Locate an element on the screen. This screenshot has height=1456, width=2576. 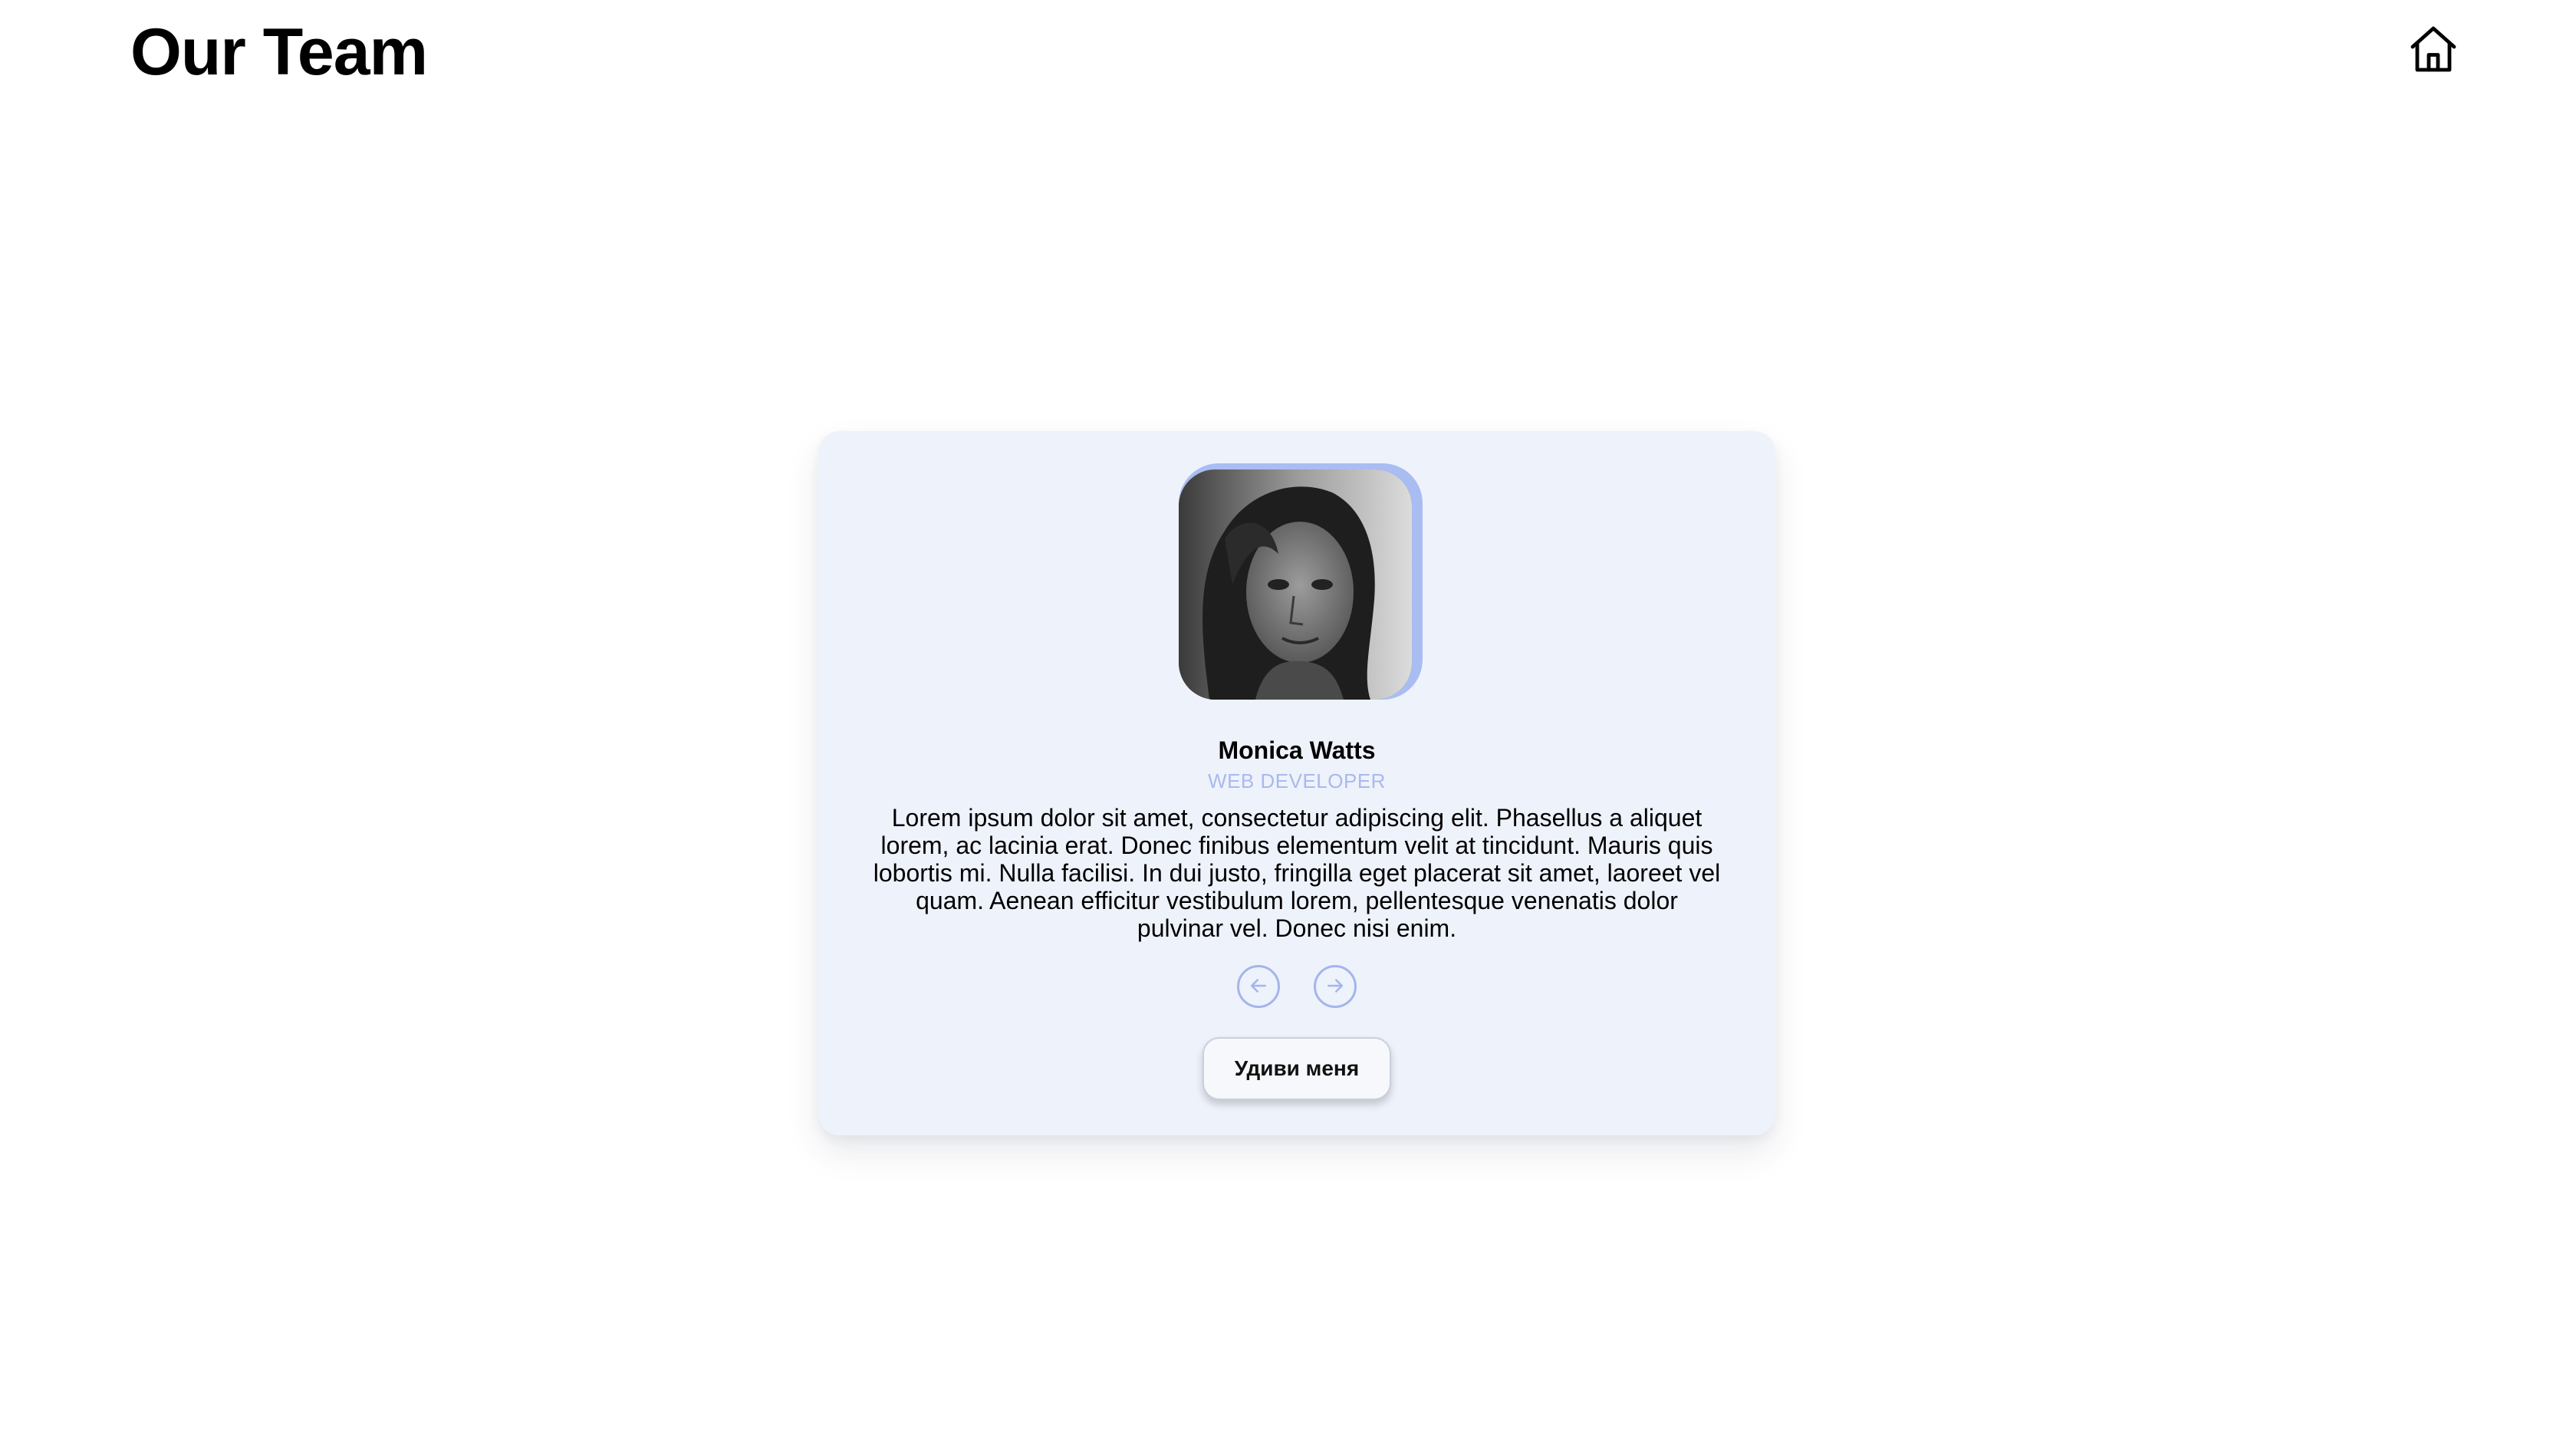
avatar-frame is located at coordinates (1301, 581).